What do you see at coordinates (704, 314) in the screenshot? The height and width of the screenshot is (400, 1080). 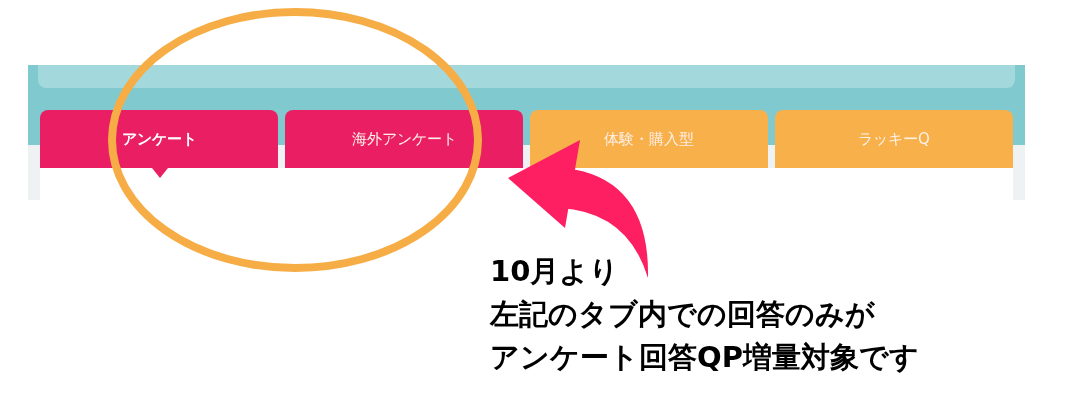 I see `annotation-text: 10月より 左記のタブ内での回答のみが アンケート回答QP増量対象です` at bounding box center [704, 314].